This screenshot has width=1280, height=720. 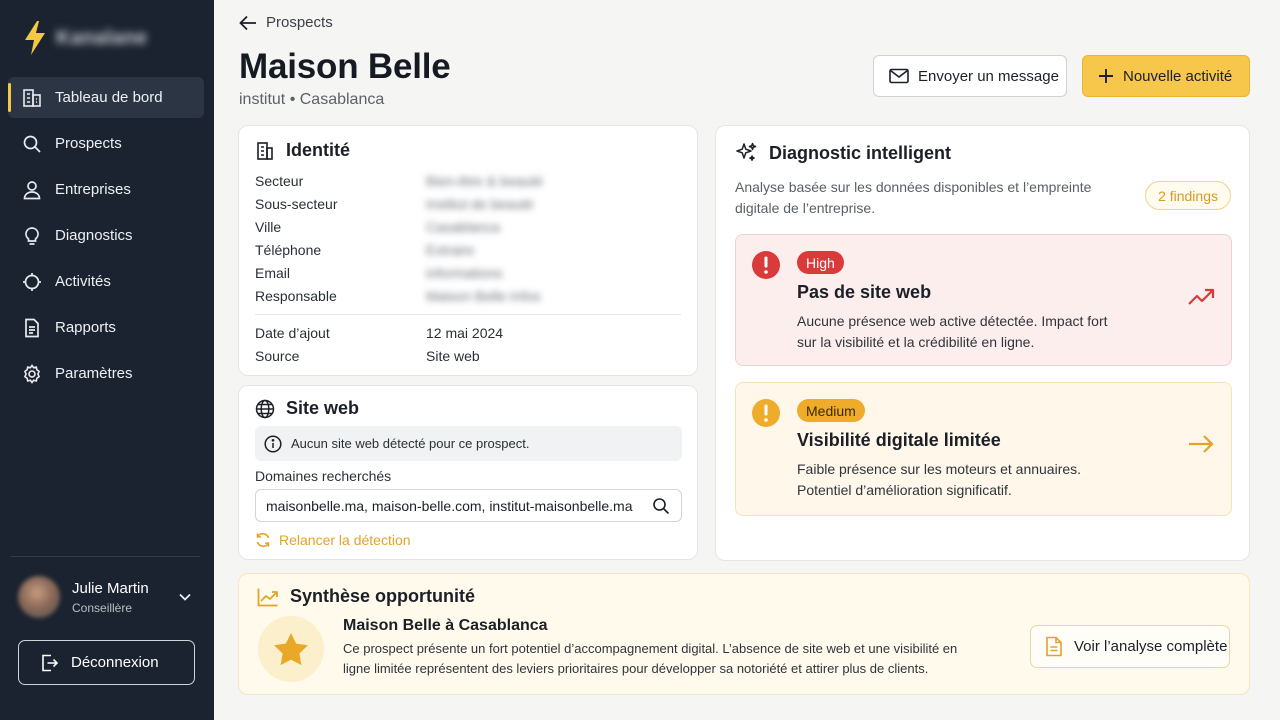 I want to click on severity-badge-high: High, so click(x=820, y=262).